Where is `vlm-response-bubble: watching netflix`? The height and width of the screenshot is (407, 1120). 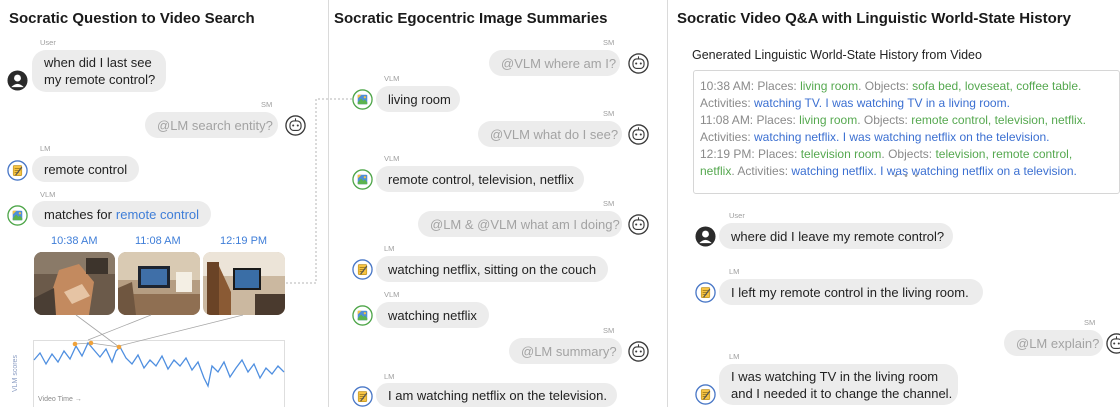
vlm-response-bubble: watching netflix is located at coordinates (432, 315).